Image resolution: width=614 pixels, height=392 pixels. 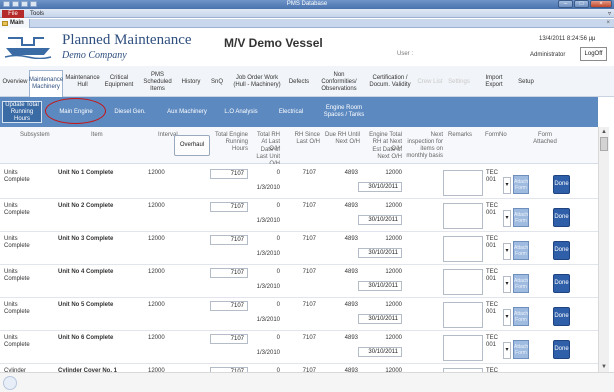 I want to click on ribbon-collapse-icon: ▿, so click(x=609, y=13).